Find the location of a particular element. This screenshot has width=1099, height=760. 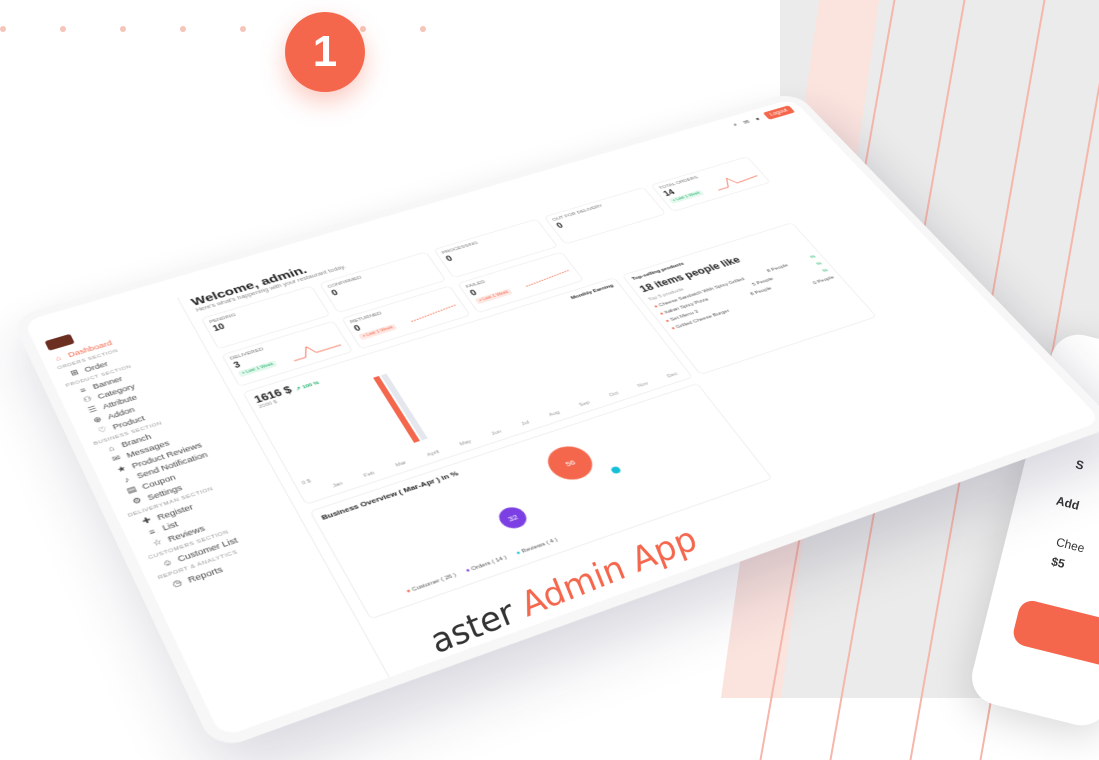

clock-icon: ◷ is located at coordinates (177, 583).